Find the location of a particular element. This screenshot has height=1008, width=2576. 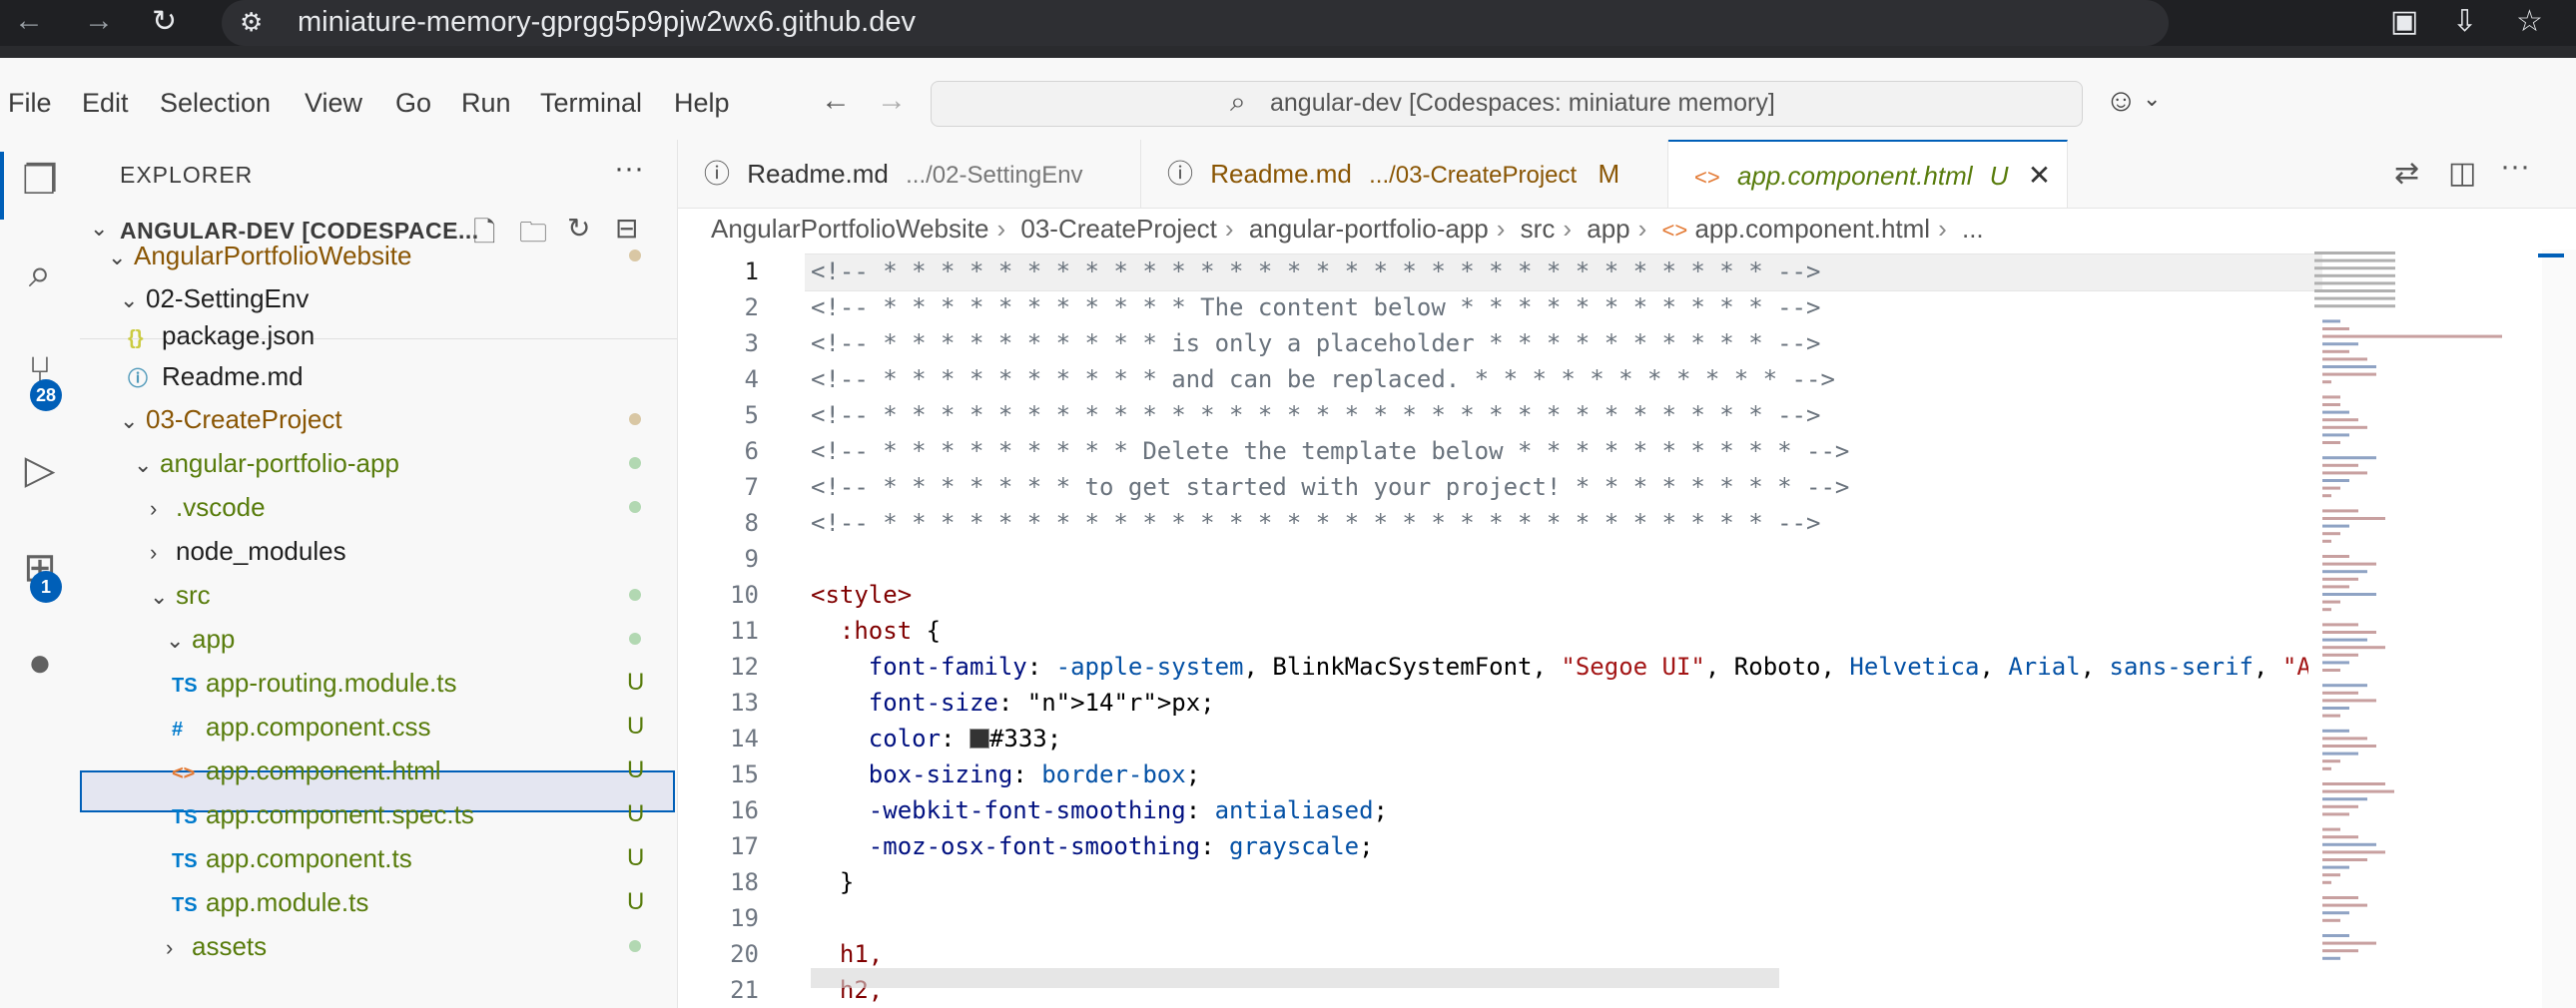

site-settings-icon: ⚙ is located at coordinates (251, 22).